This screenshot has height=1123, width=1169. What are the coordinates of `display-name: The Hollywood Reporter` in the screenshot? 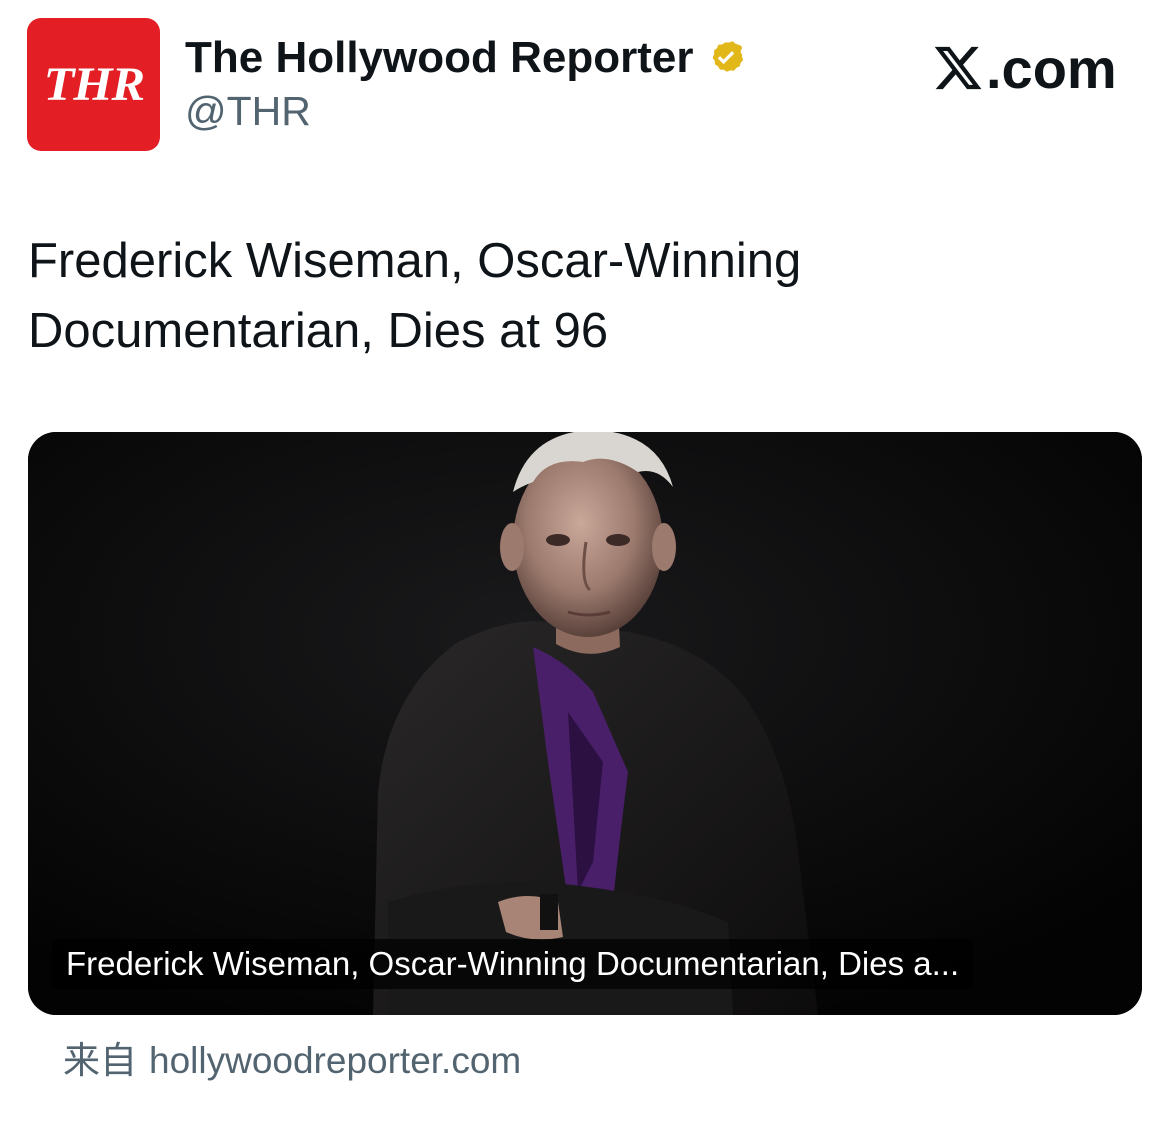 It's located at (439, 58).